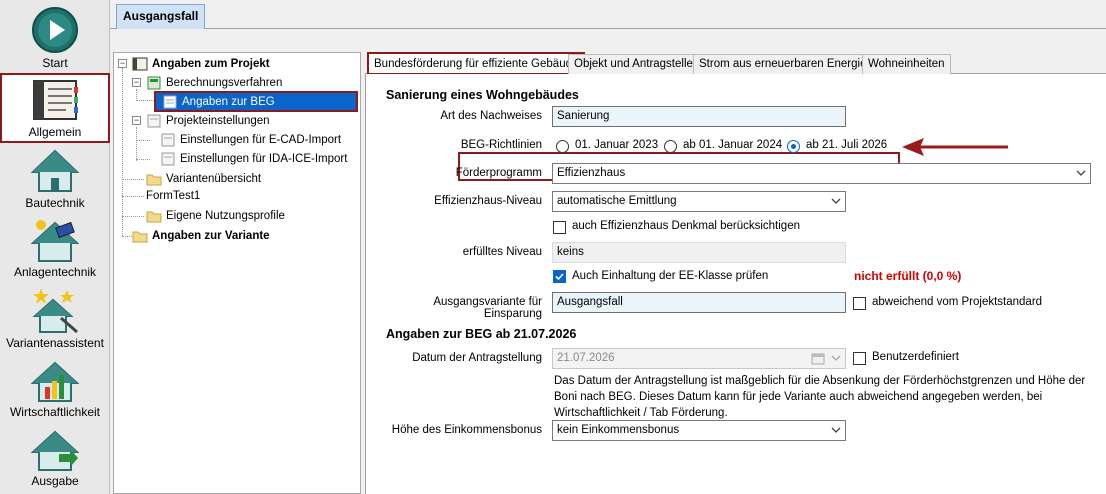  Describe the element at coordinates (140, 64) in the screenshot. I see `binder-icon` at that location.